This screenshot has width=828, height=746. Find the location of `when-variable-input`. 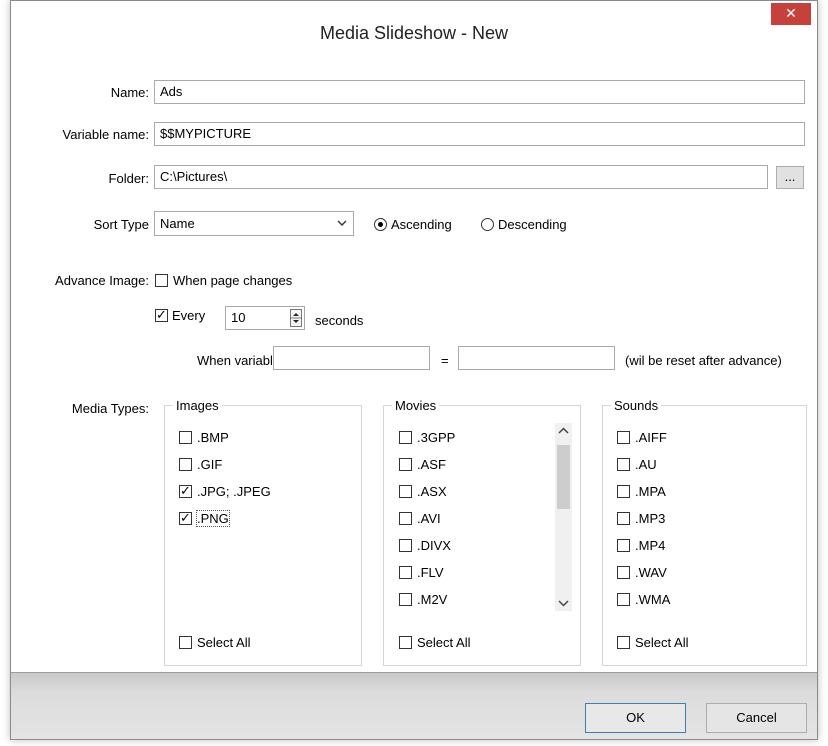

when-variable-input is located at coordinates (351, 358).